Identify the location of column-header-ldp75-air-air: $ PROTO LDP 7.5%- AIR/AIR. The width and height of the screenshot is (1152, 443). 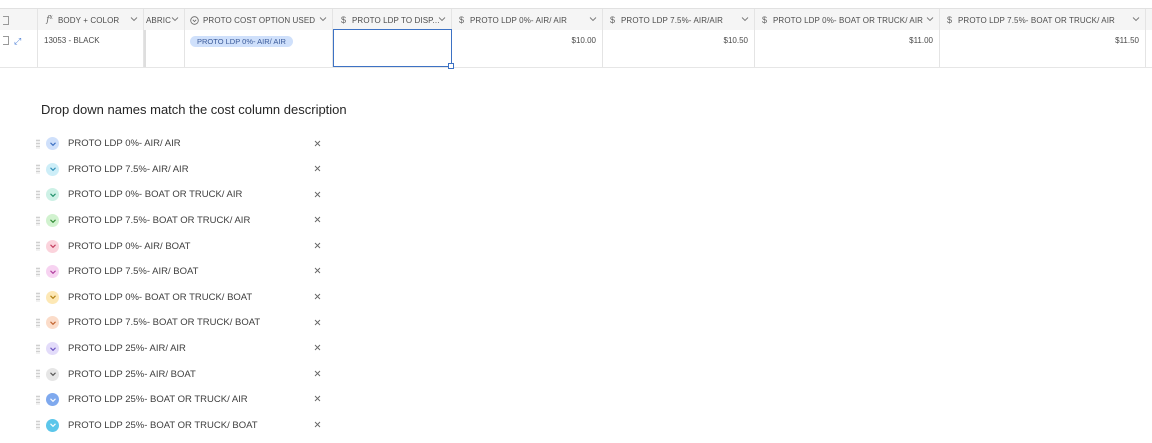
(679, 20).